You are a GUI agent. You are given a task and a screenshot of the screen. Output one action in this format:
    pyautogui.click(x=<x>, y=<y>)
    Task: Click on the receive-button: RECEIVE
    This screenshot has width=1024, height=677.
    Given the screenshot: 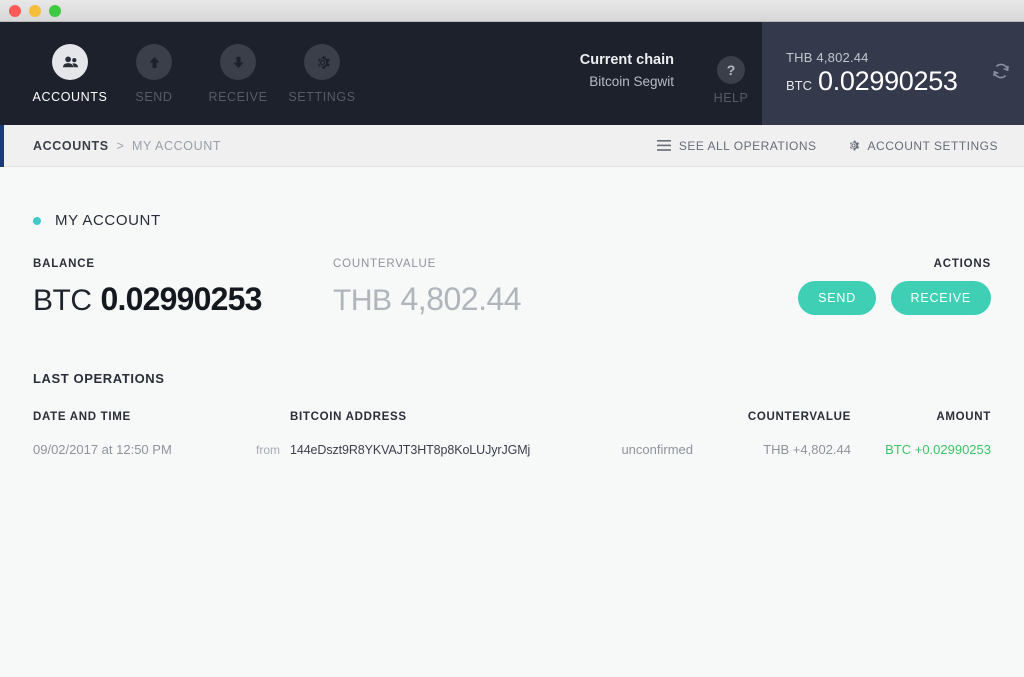 What is the action you would take?
    pyautogui.click(x=940, y=298)
    